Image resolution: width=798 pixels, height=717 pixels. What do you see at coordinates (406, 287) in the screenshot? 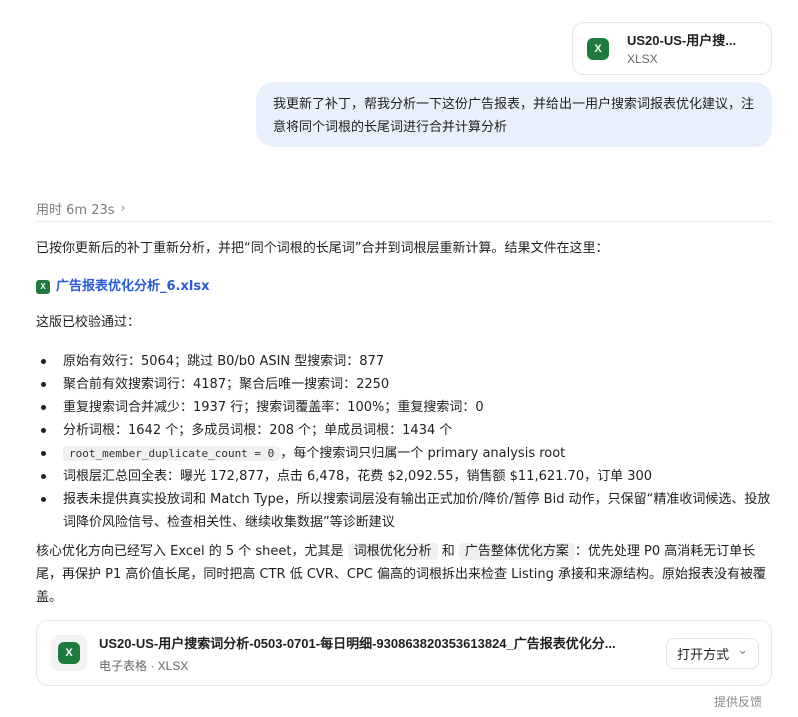
I see `result-file-link: X 广告报表优化分析_6.xlsx` at bounding box center [406, 287].